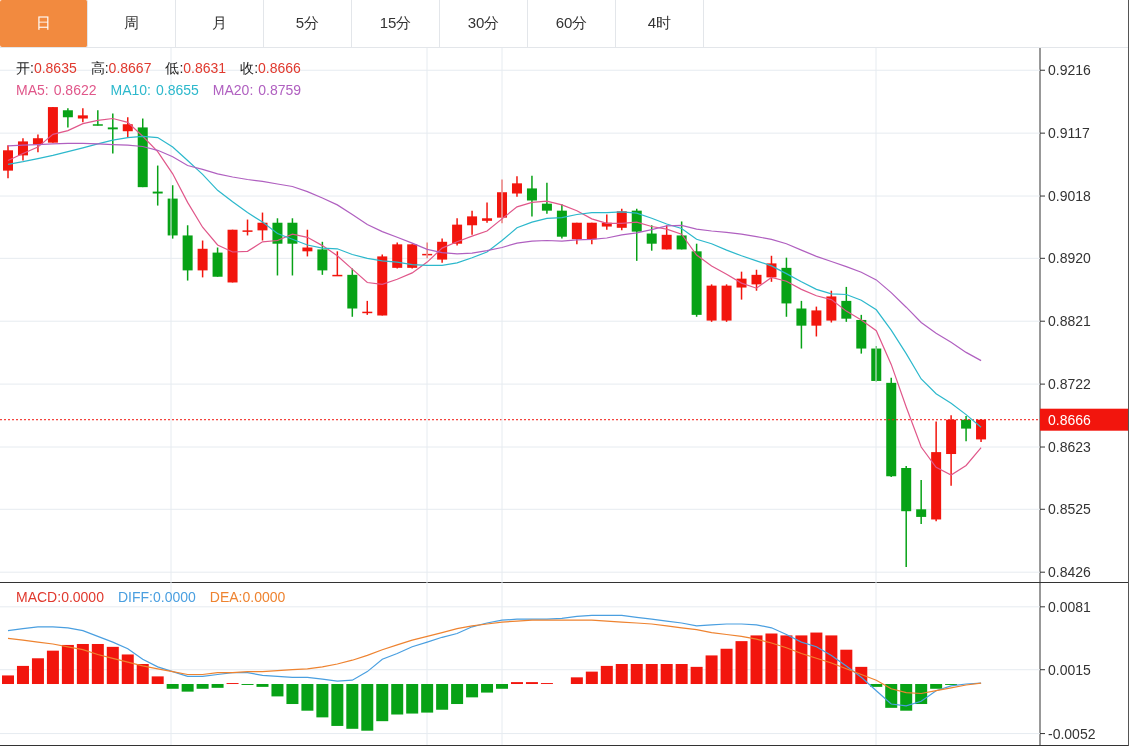 The image size is (1136, 751). What do you see at coordinates (75, 90) in the screenshot?
I see `legend-value: 0.8622` at bounding box center [75, 90].